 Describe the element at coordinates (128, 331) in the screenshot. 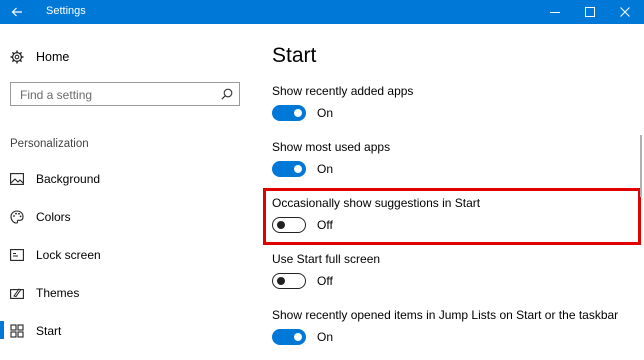

I see `sidebar-item-start: Start` at that location.